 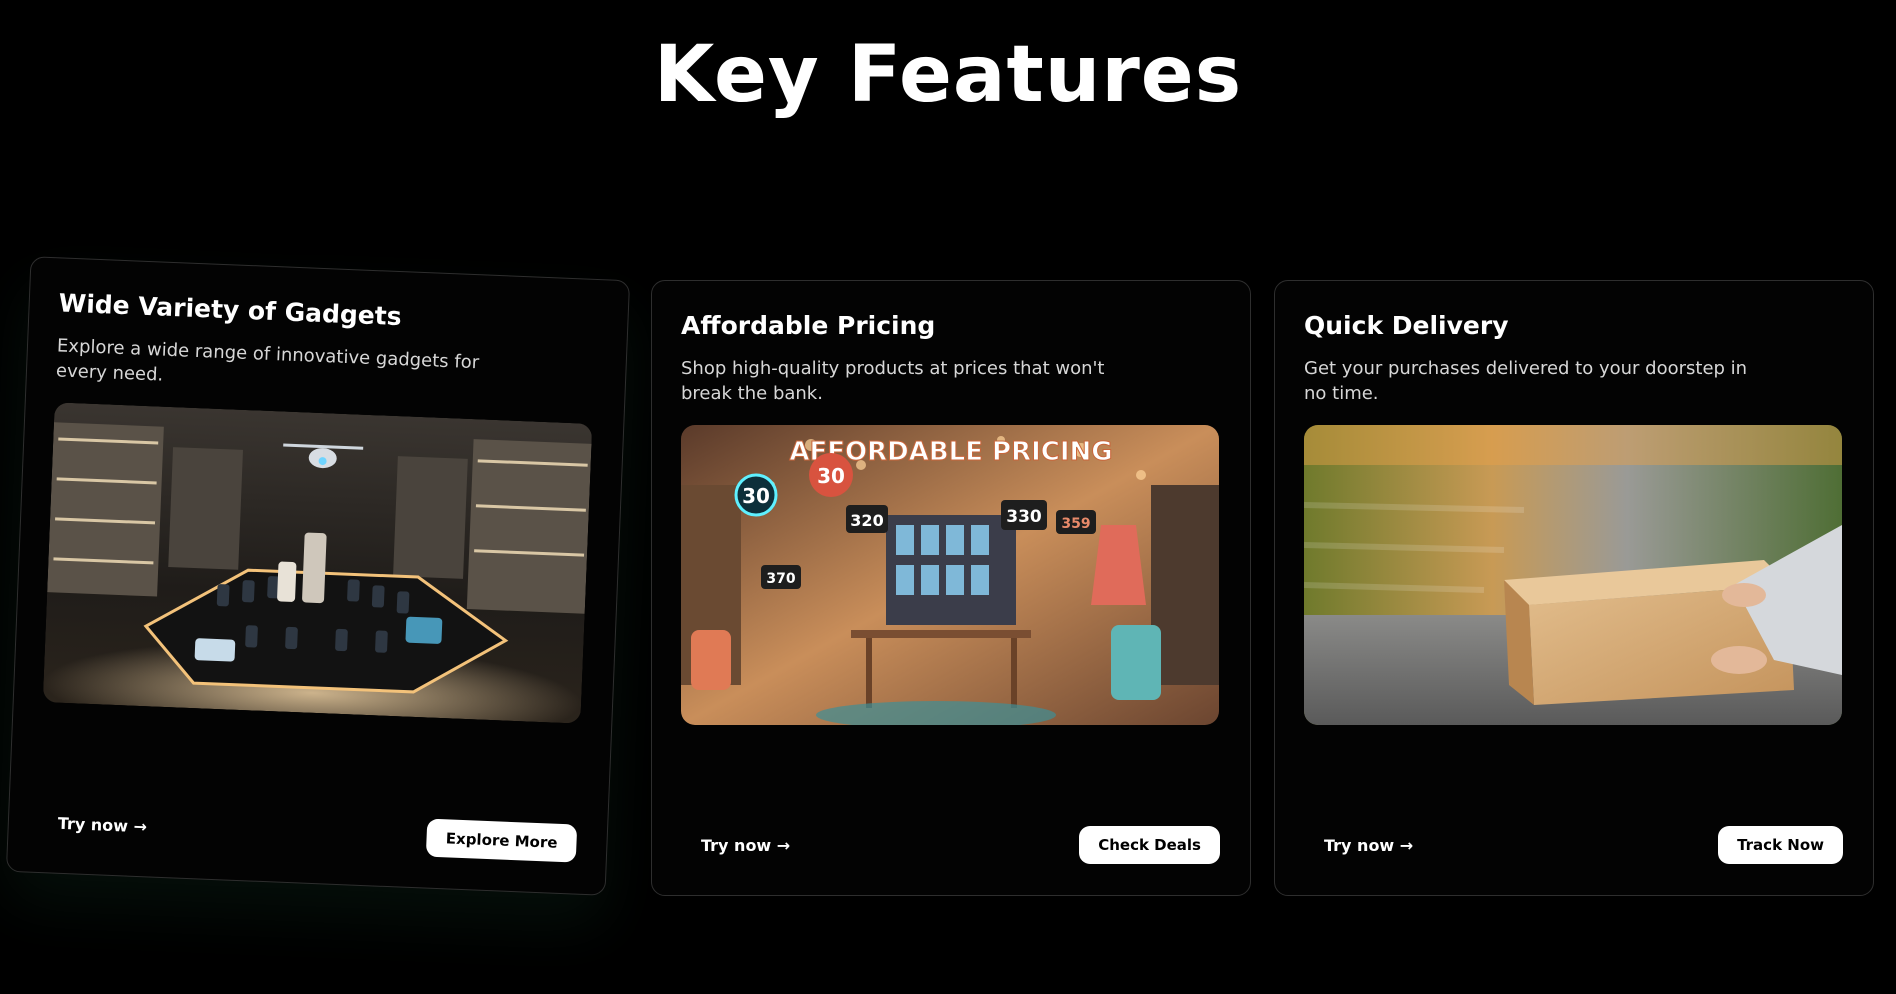 What do you see at coordinates (1075, 524) in the screenshot?
I see `price-tag: 359` at bounding box center [1075, 524].